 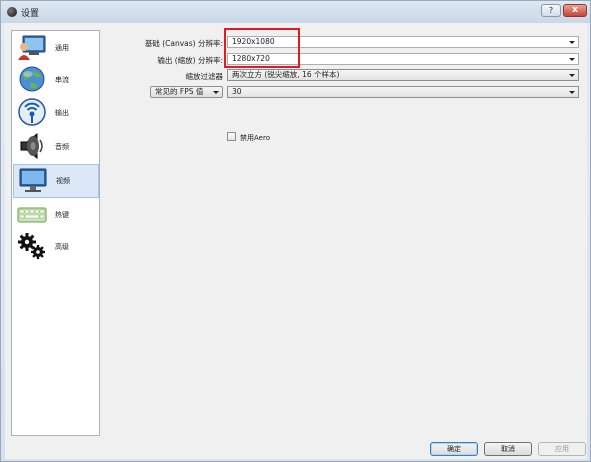 I want to click on ok-button: 确定, so click(x=454, y=449).